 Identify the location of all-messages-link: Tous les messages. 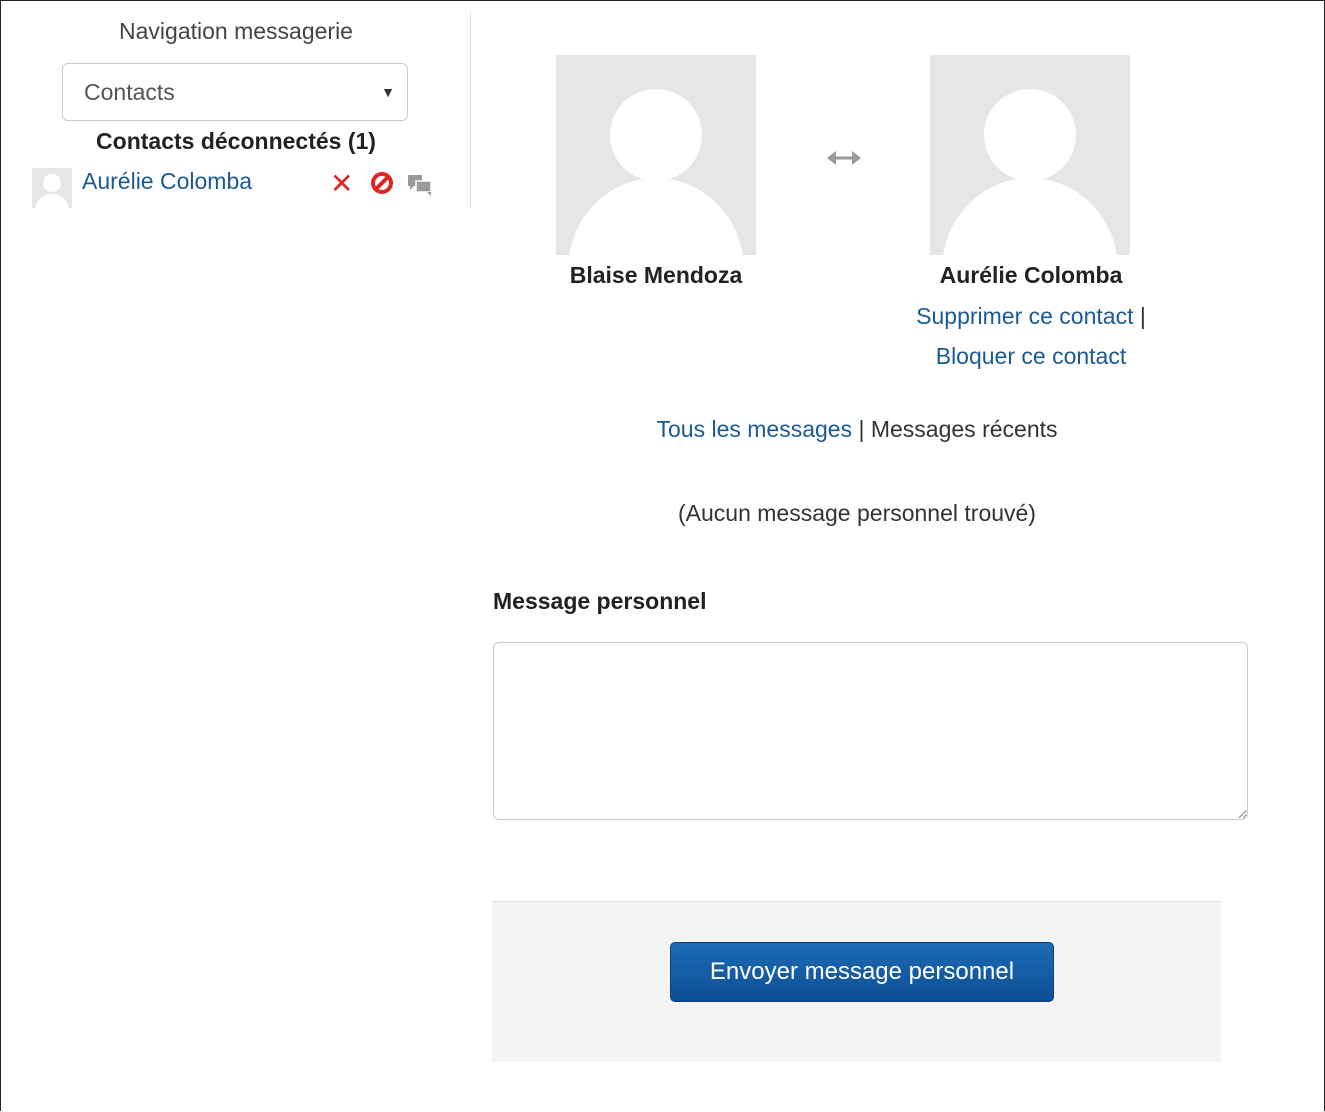
(755, 429).